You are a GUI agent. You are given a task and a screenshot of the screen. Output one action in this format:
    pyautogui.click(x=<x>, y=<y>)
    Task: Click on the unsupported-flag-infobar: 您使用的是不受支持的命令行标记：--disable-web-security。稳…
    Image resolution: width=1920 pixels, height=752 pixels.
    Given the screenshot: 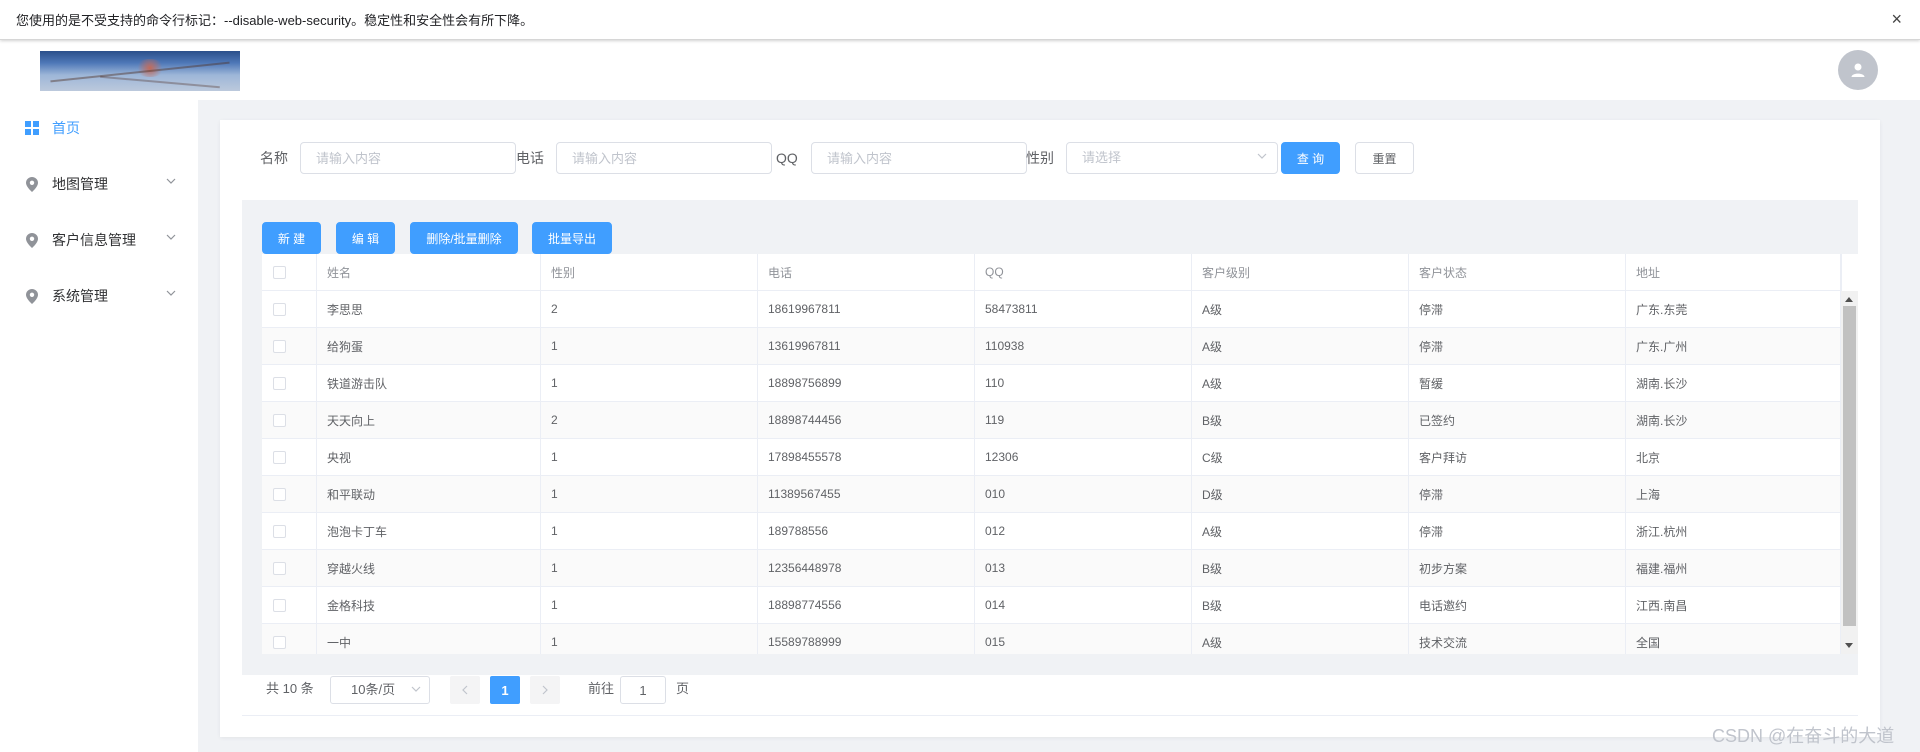 What is the action you would take?
    pyautogui.click(x=960, y=20)
    